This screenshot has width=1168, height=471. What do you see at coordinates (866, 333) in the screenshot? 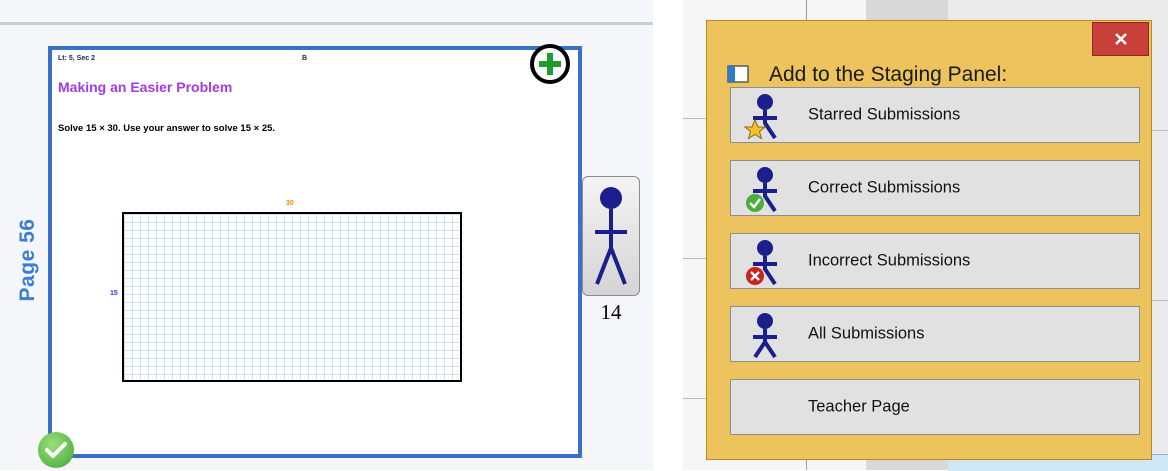
I see `all-submissions-label: All Submissions` at bounding box center [866, 333].